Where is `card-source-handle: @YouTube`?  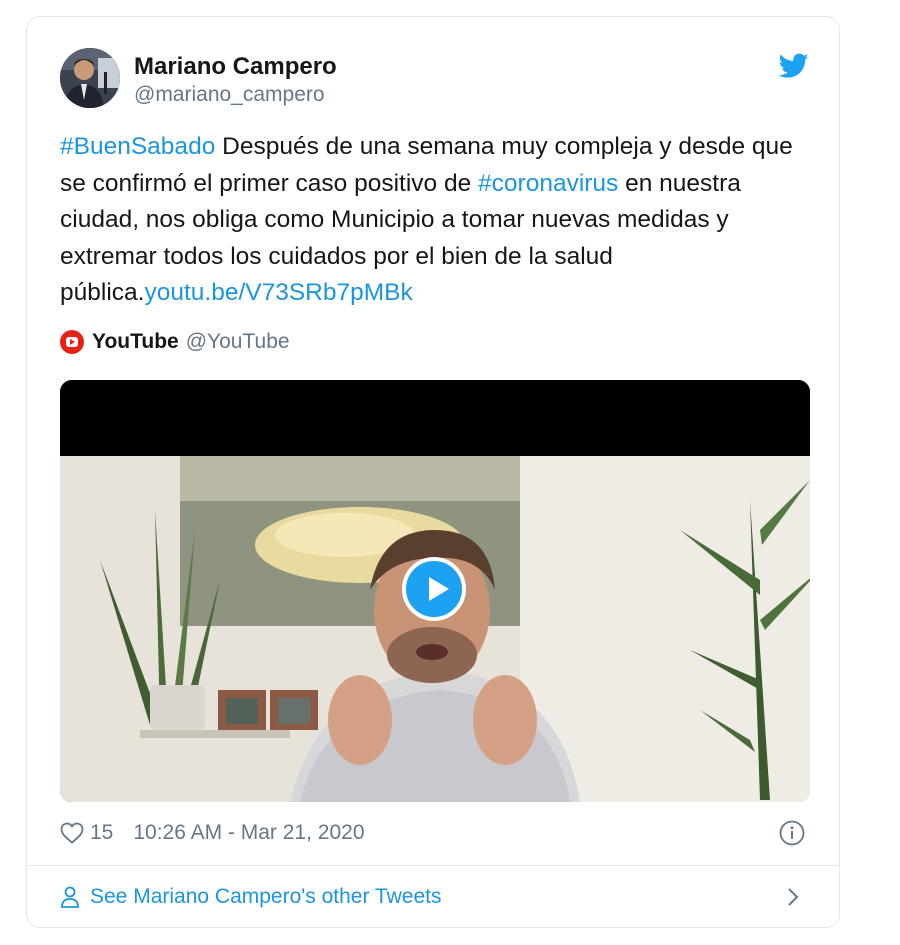
card-source-handle: @YouTube is located at coordinates (238, 342).